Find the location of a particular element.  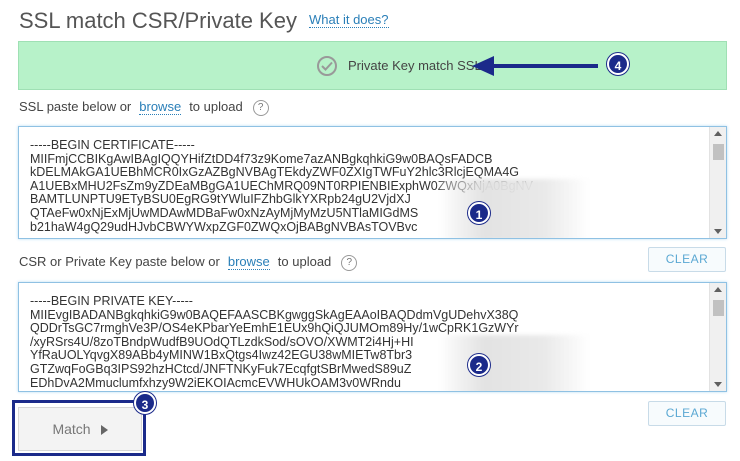

csr-scrollbar is located at coordinates (717, 337).